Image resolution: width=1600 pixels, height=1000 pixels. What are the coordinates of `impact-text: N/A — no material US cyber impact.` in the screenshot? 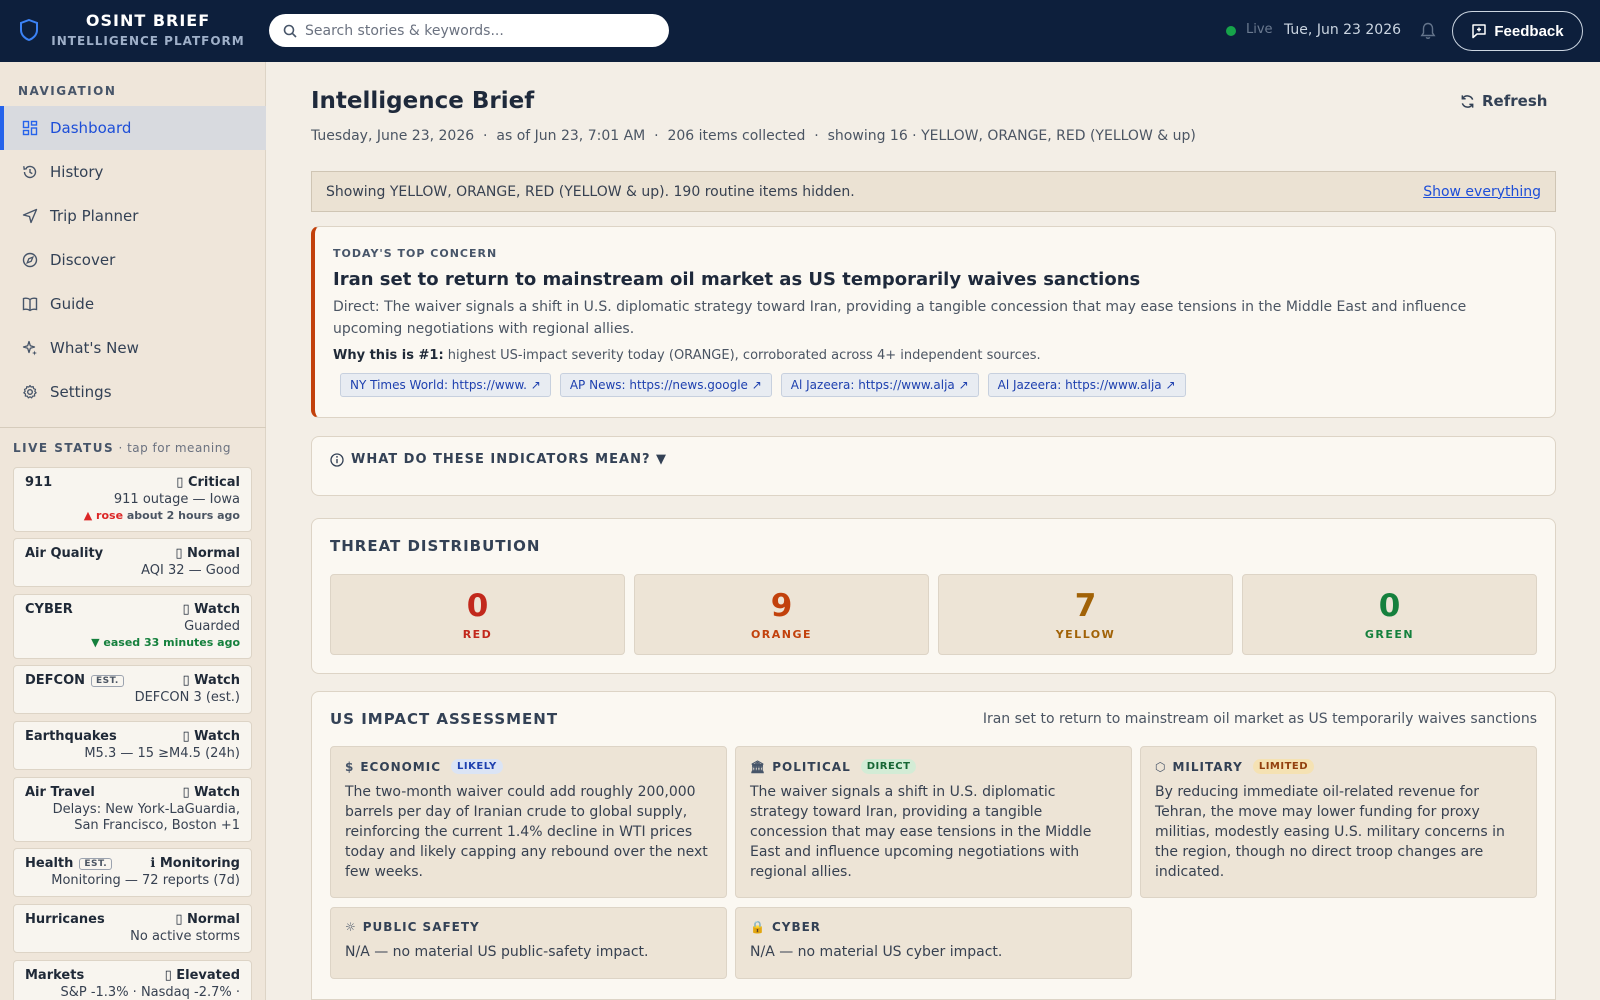 It's located at (876, 952).